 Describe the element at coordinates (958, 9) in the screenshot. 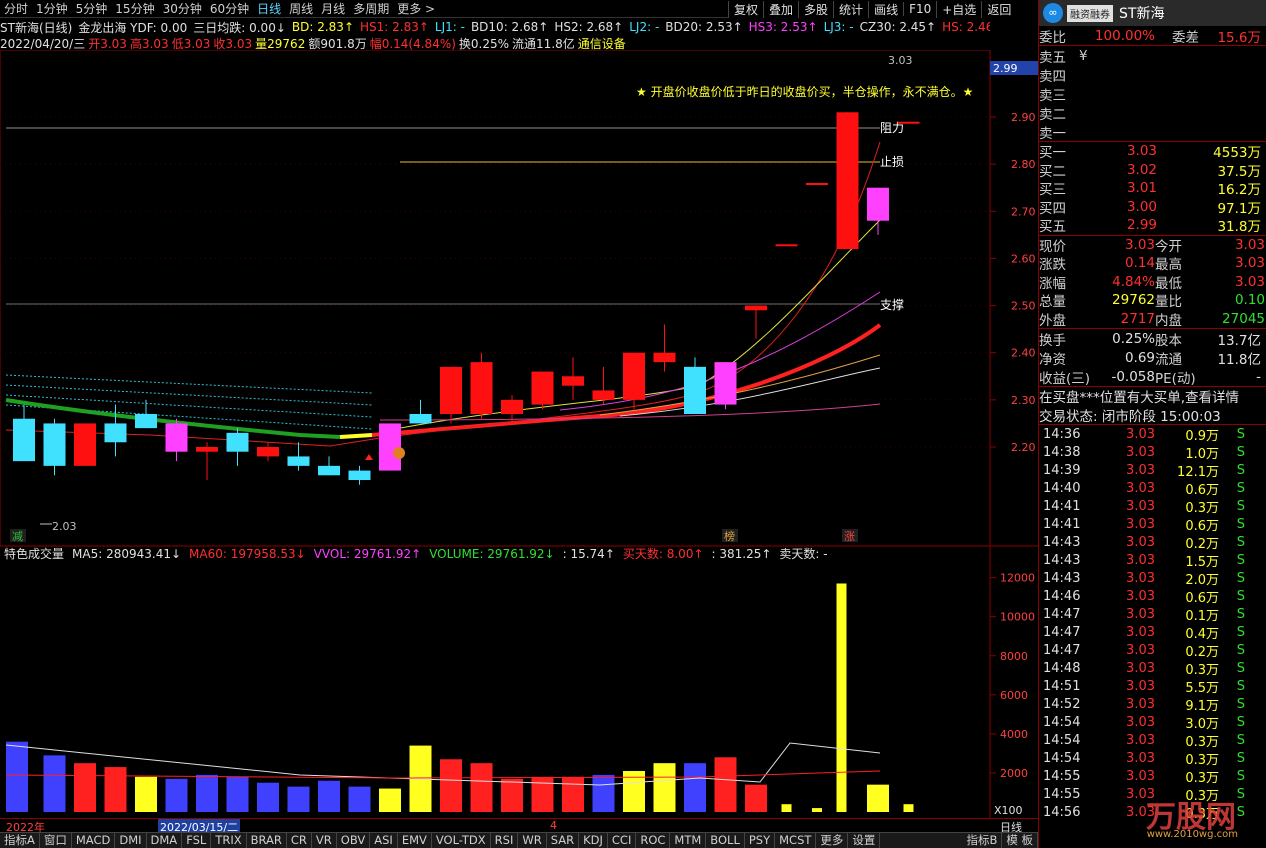

I see `func-button-6: +自选` at that location.